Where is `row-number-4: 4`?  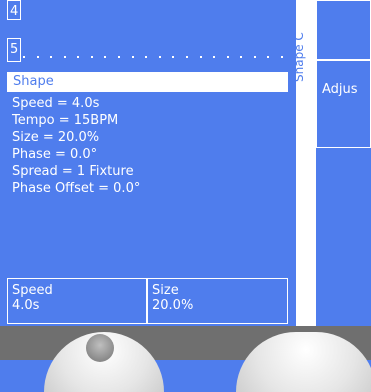 row-number-4: 4 is located at coordinates (14, 10).